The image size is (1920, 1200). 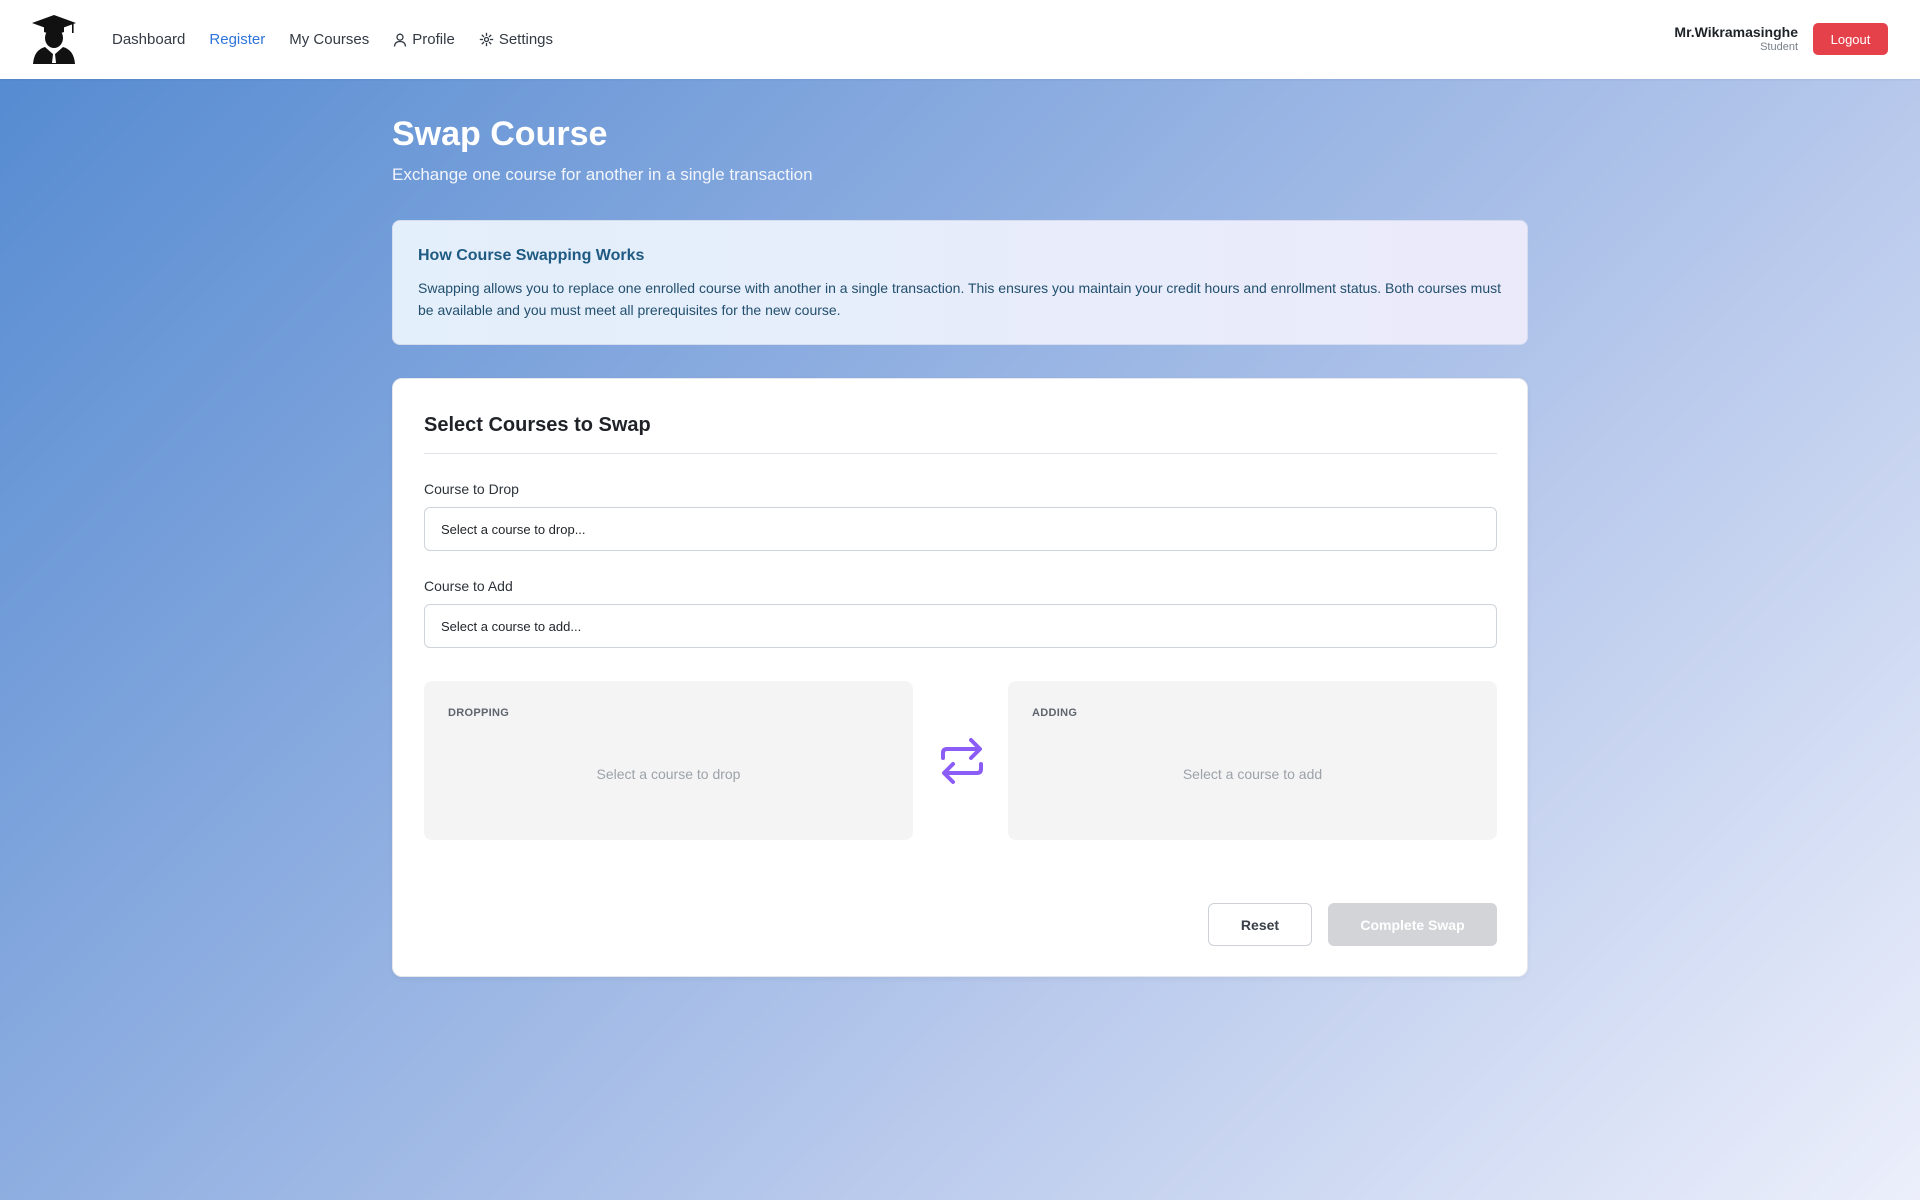 I want to click on nav-settings: Settings, so click(x=516, y=39).